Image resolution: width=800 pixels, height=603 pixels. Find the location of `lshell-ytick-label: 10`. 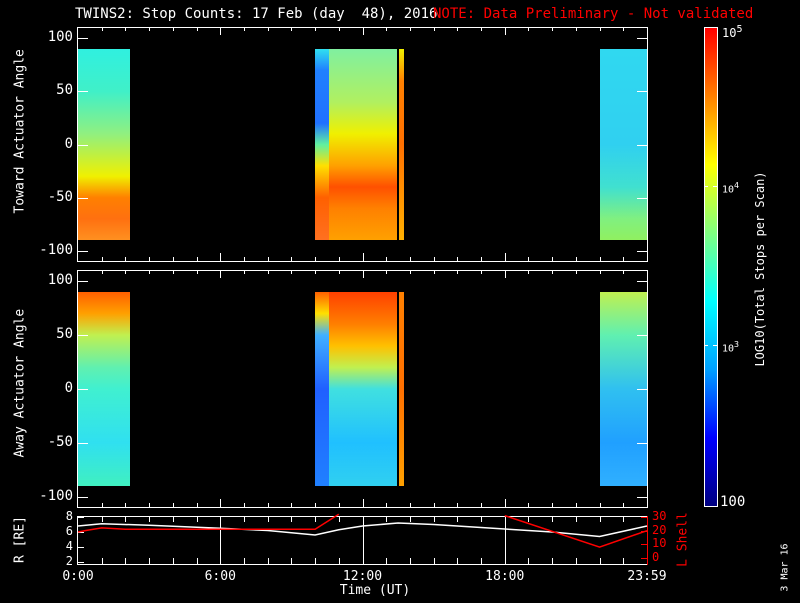

lshell-ytick-label: 10 is located at coordinates (659, 543).